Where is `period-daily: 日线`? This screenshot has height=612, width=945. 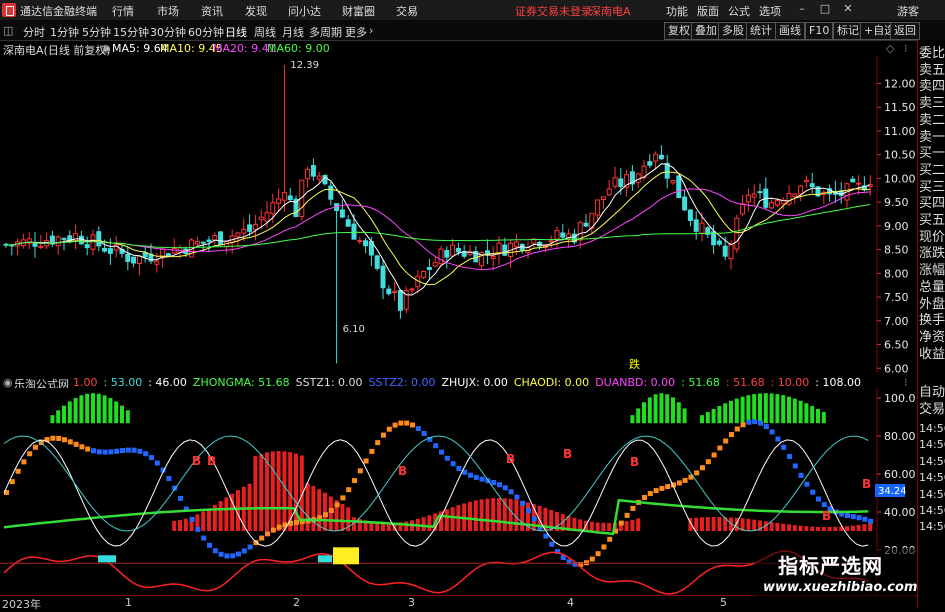 period-daily: 日线 is located at coordinates (236, 32).